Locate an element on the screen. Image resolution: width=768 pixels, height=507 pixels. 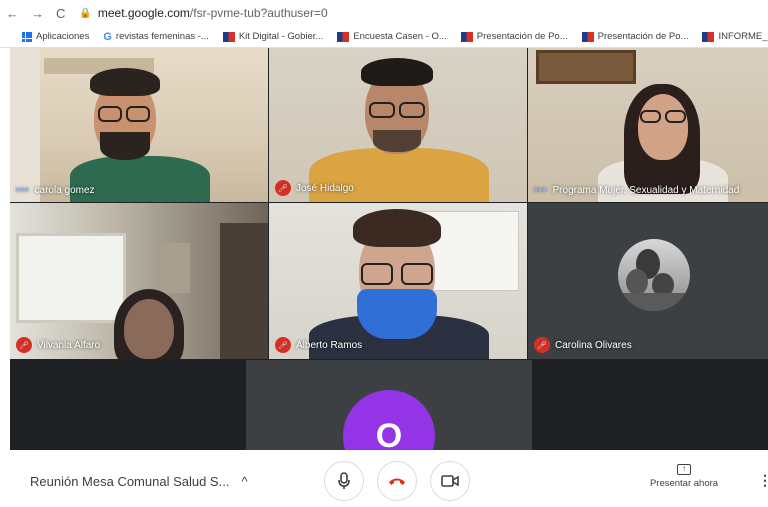
participant-avatar is located at coordinates (654, 275).